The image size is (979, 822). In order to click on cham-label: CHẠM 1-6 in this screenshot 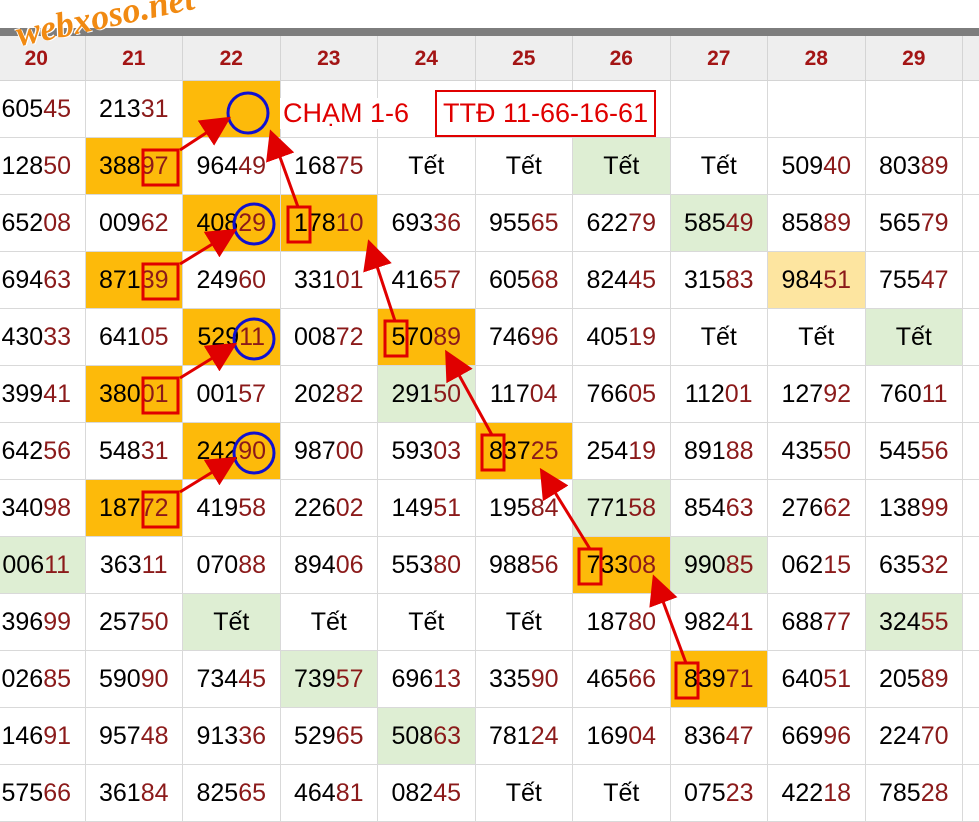, I will do `click(346, 113)`.